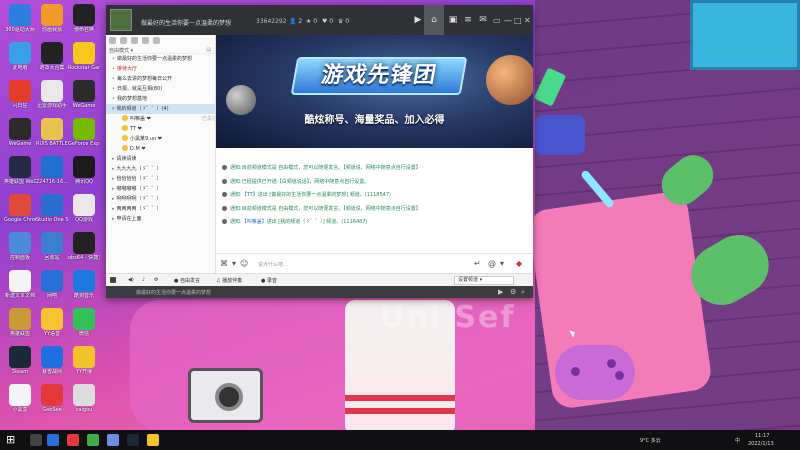 The height and width of the screenshot is (450, 800). What do you see at coordinates (160, 159) in the screenshot?
I see `channel-item: ▸ 请读请读` at bounding box center [160, 159].